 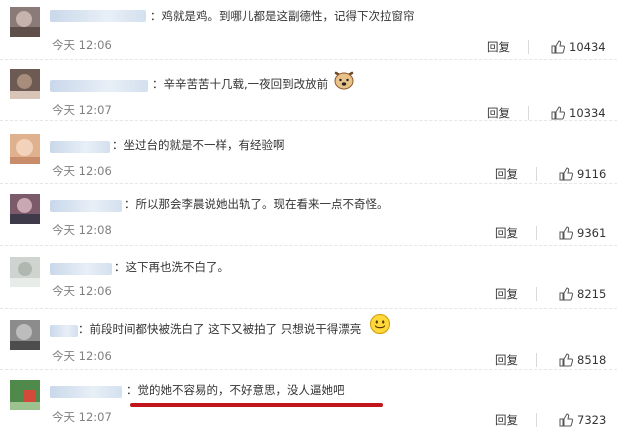 What do you see at coordinates (235, 390) in the screenshot?
I see `comment-text: ：觉的她不容易的，不好意思，没人逼她吧` at bounding box center [235, 390].